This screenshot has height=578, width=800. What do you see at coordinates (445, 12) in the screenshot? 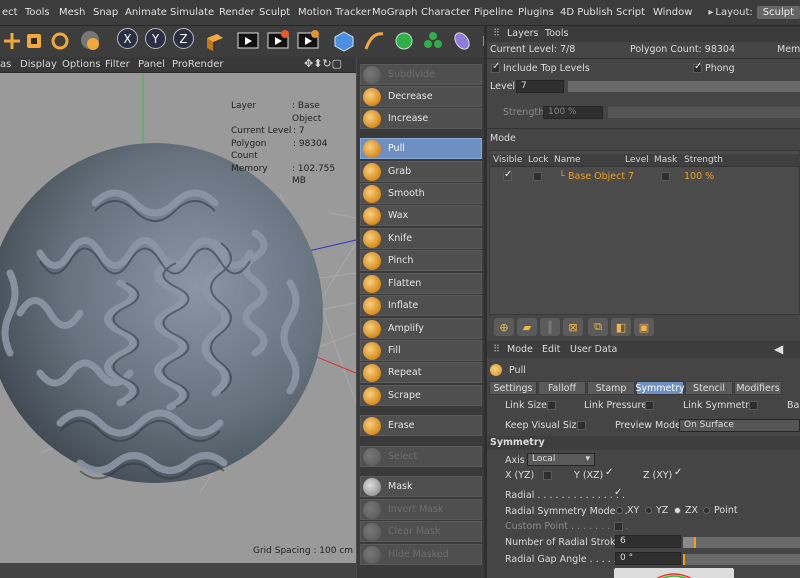
I see `menu-item-character: Character` at bounding box center [445, 12].